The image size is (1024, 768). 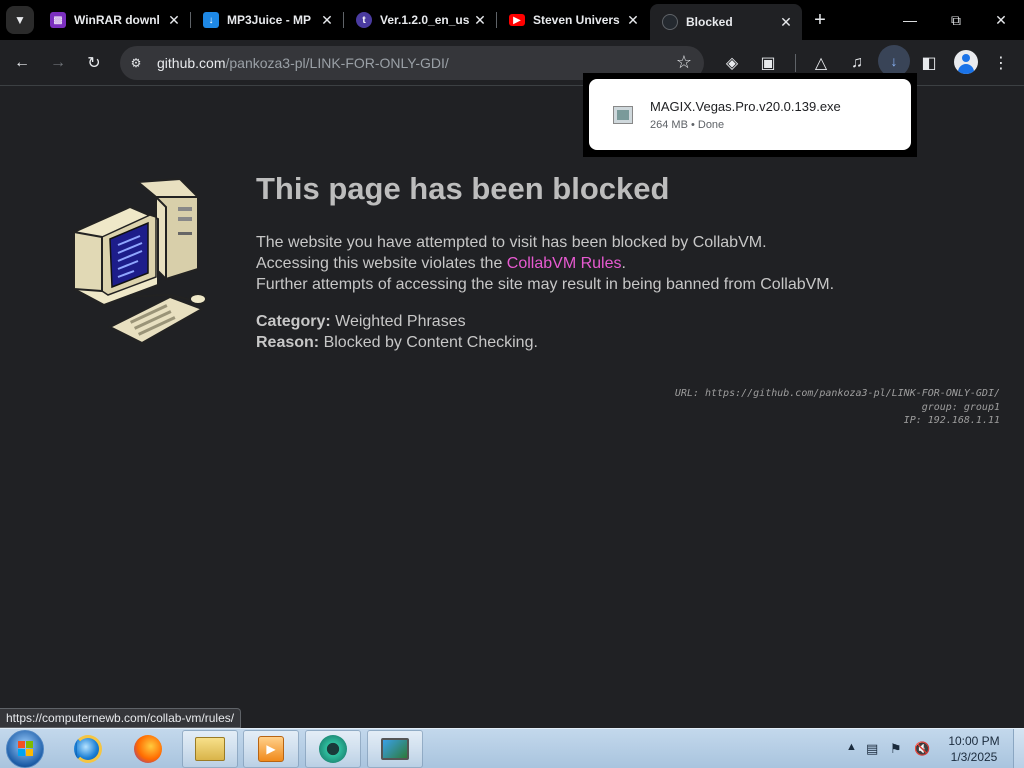 I want to click on taskbar-file-explorer, so click(x=210, y=749).